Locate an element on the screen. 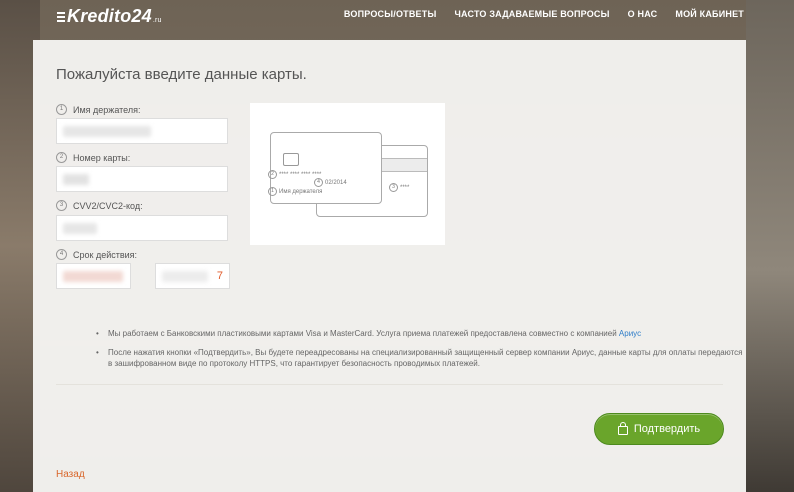 The height and width of the screenshot is (492, 794). lock-icon is located at coordinates (622, 428).